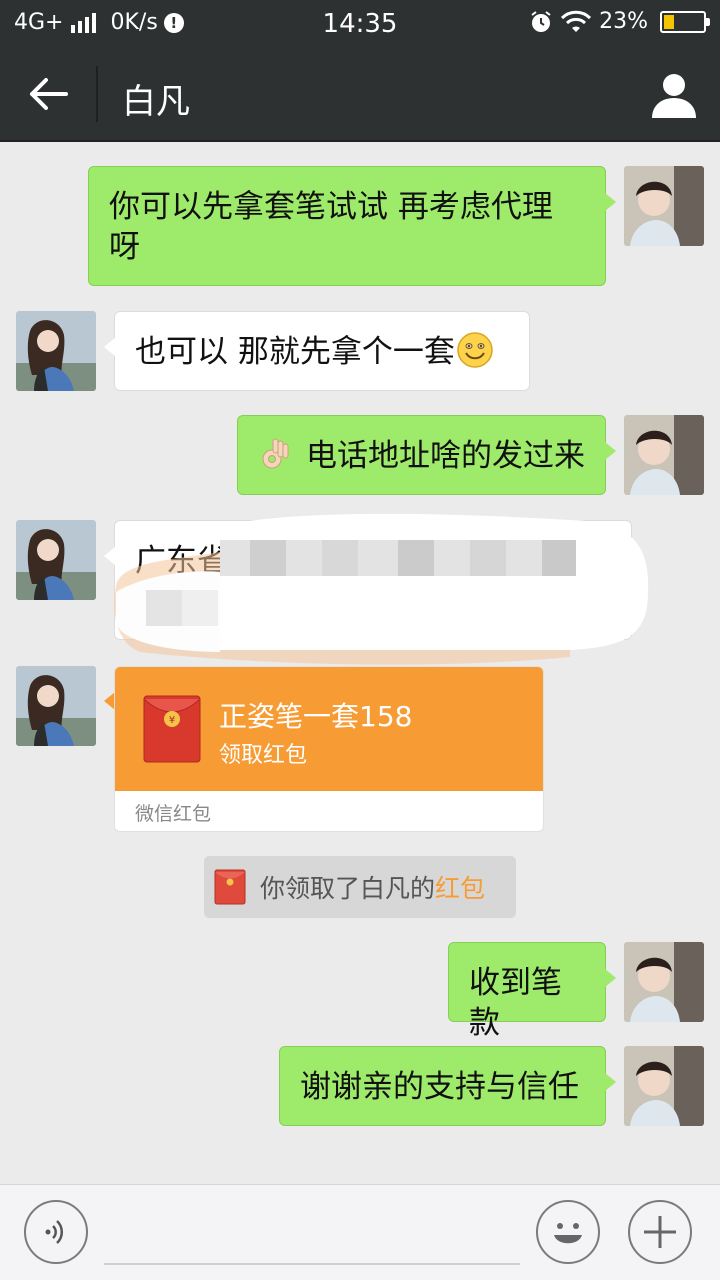 The image size is (720, 1280). Describe the element at coordinates (460, 887) in the screenshot. I see `notice-link: 红包` at that location.